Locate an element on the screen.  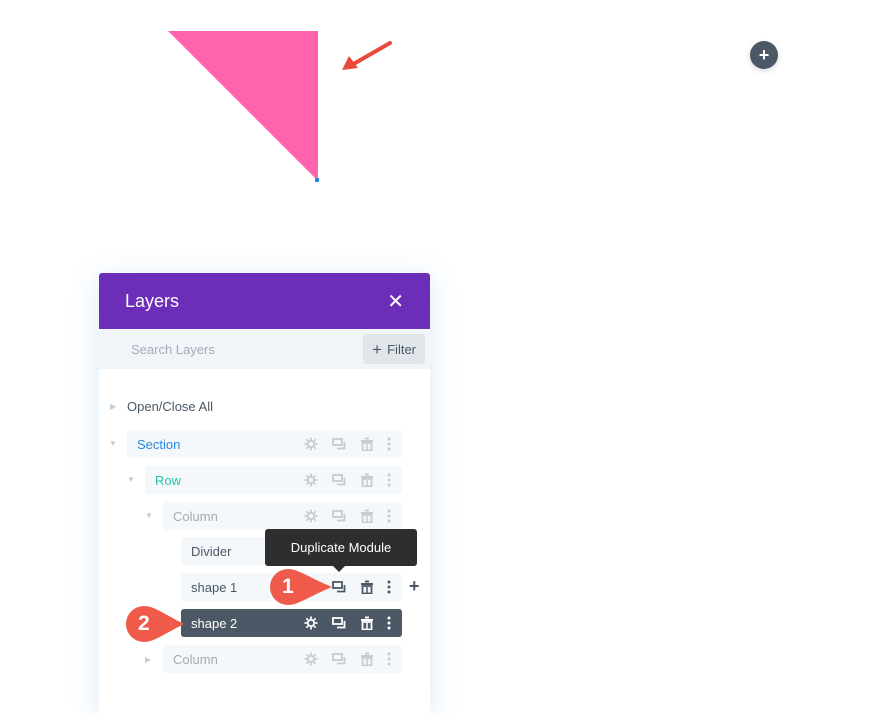
section-toggle-icon: ▼ is located at coordinates (113, 443).